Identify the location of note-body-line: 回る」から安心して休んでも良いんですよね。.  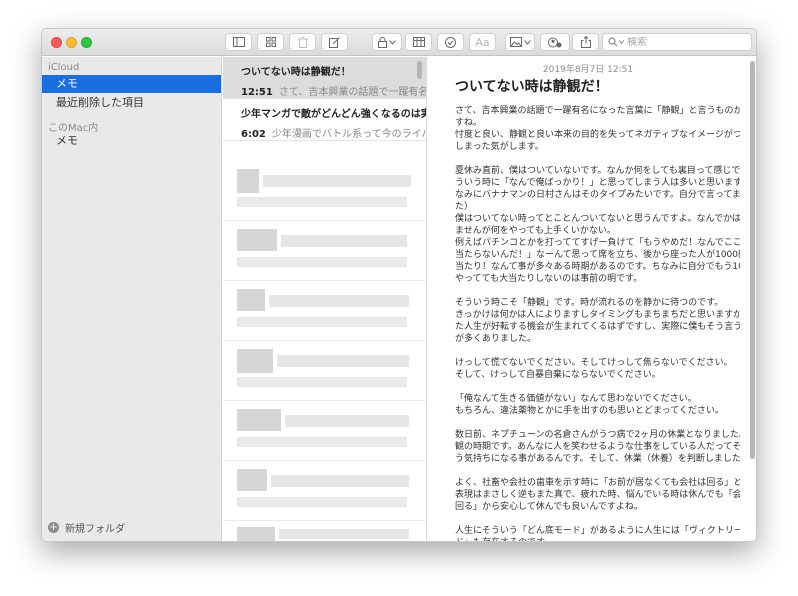
(549, 507).